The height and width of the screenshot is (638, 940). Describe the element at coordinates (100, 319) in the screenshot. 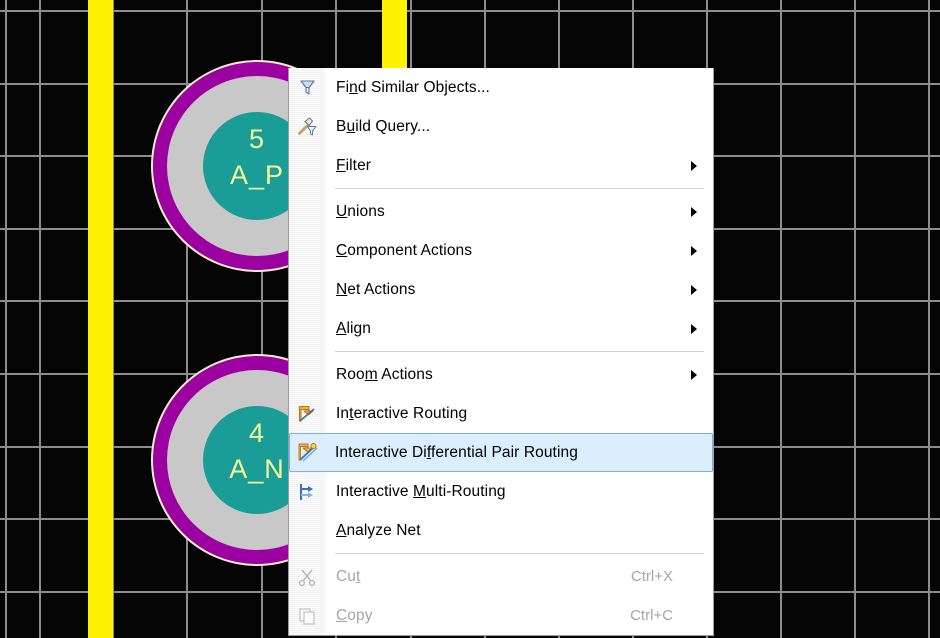

I see `trace-left-vertical` at that location.